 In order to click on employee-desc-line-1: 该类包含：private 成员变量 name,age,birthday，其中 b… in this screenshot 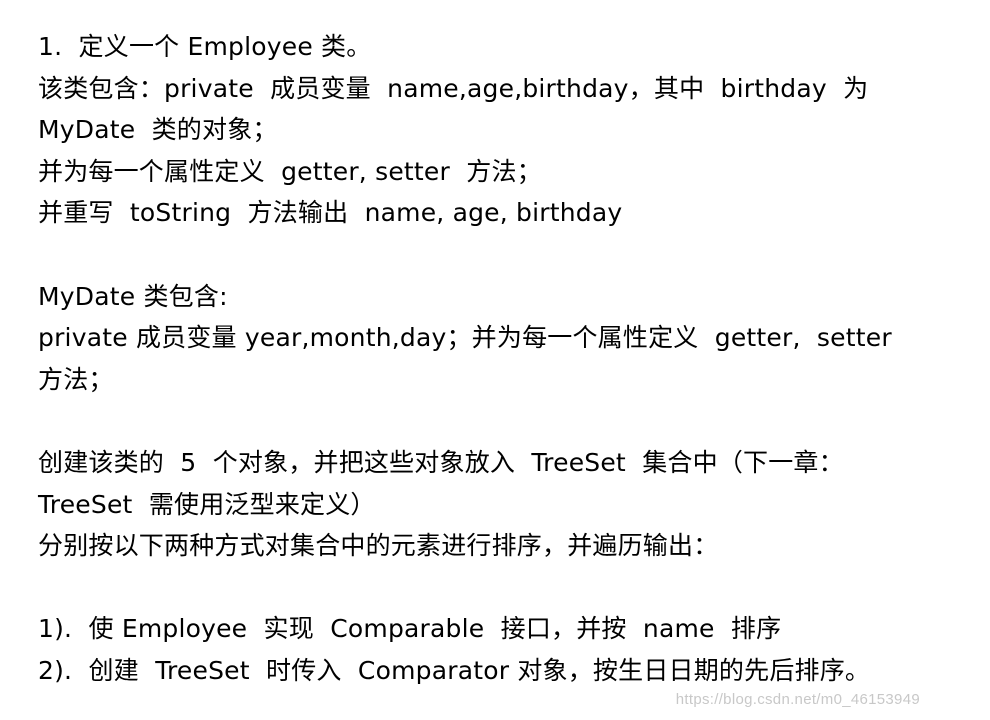, I will do `click(453, 88)`.